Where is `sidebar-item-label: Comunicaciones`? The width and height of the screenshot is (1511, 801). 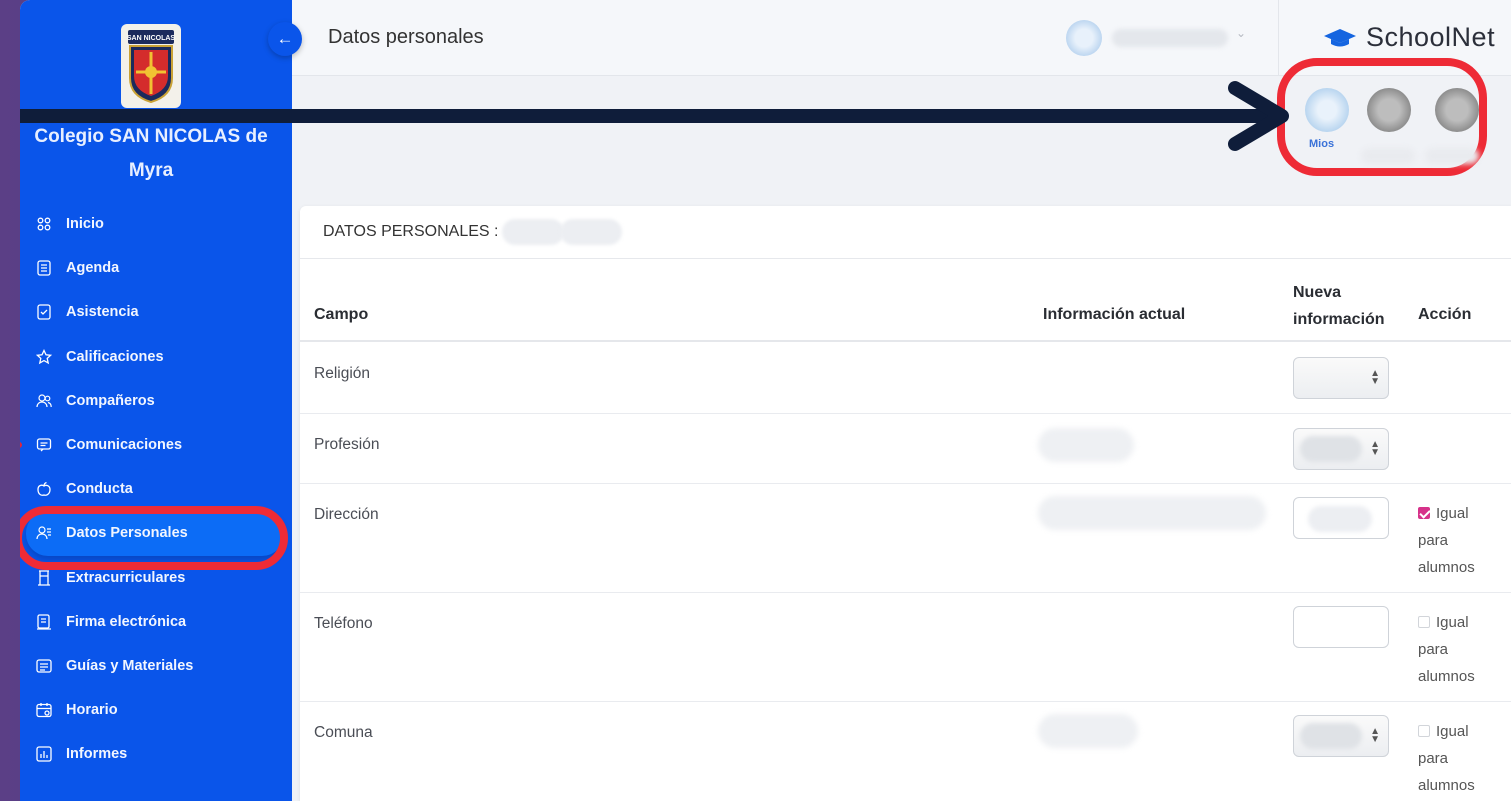
sidebar-item-label: Comunicaciones is located at coordinates (124, 445).